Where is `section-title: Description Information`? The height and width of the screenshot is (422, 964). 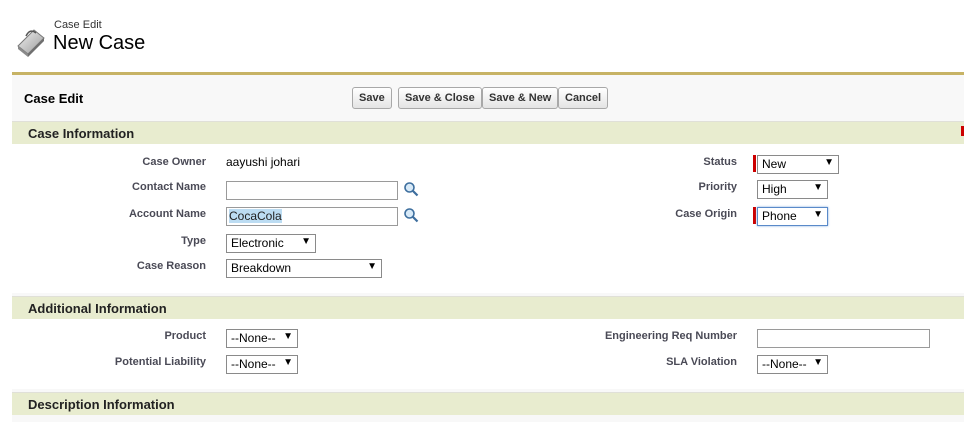
section-title: Description Information is located at coordinates (101, 404).